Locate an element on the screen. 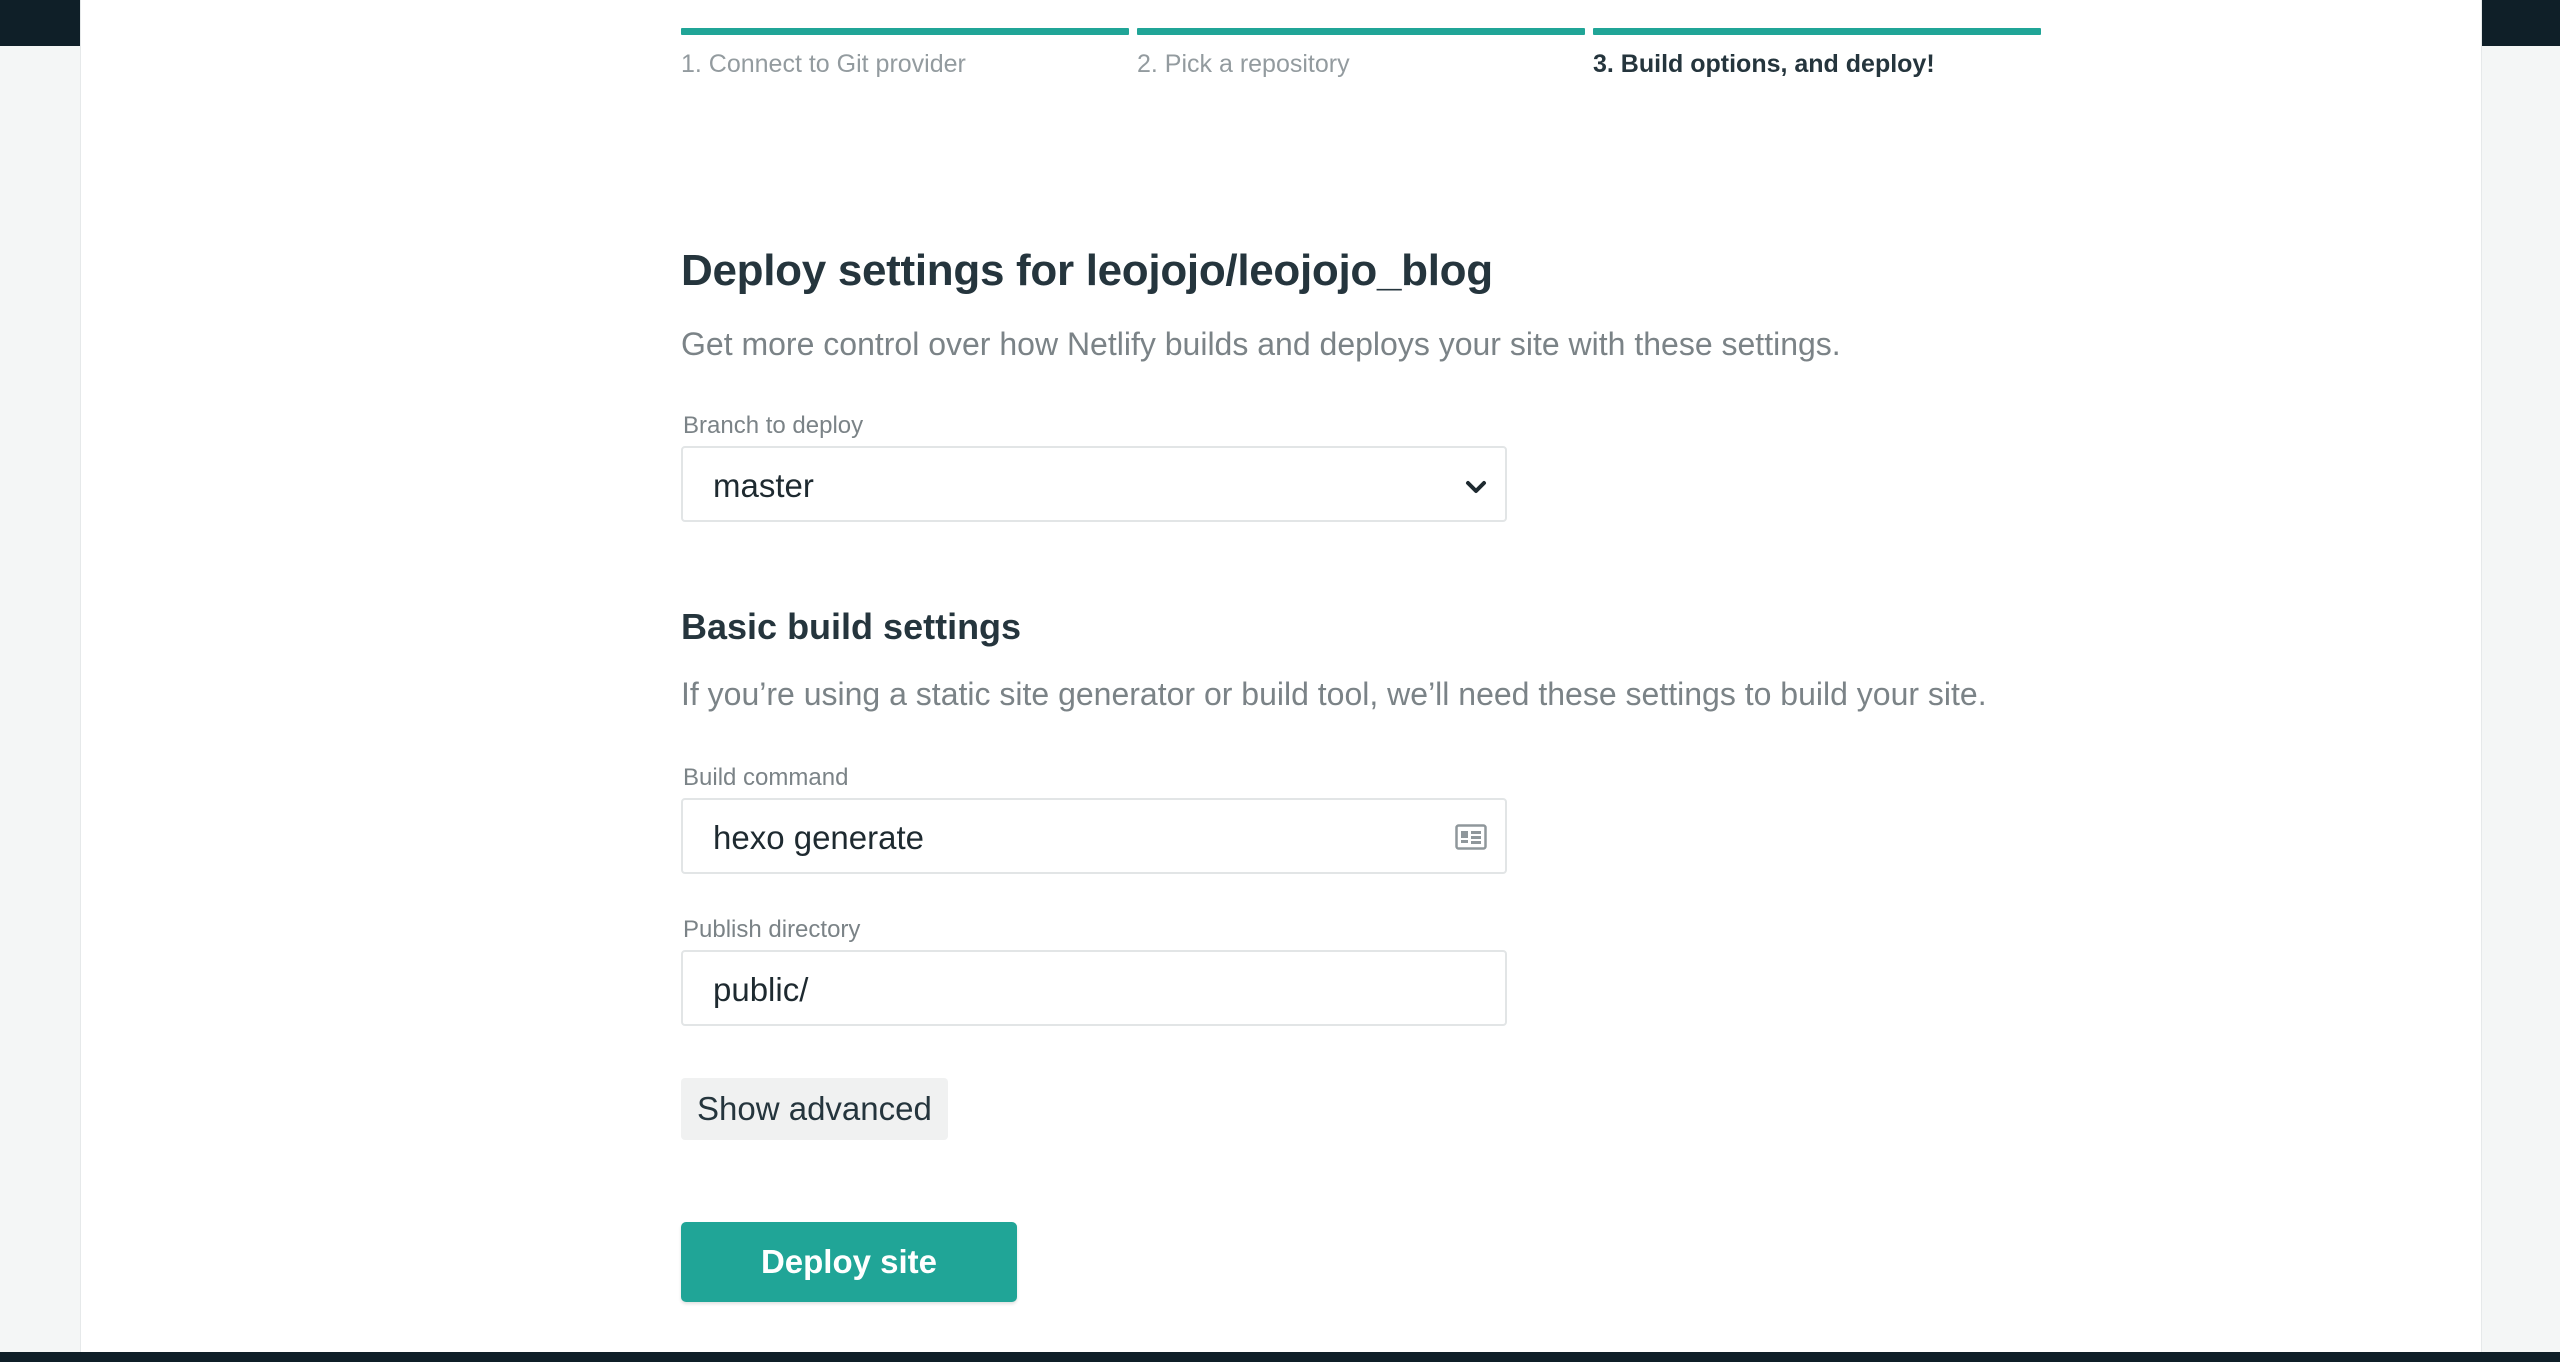 Image resolution: width=2560 pixels, height=1362 pixels. build-settings-heading: Basic build settings is located at coordinates (851, 626).